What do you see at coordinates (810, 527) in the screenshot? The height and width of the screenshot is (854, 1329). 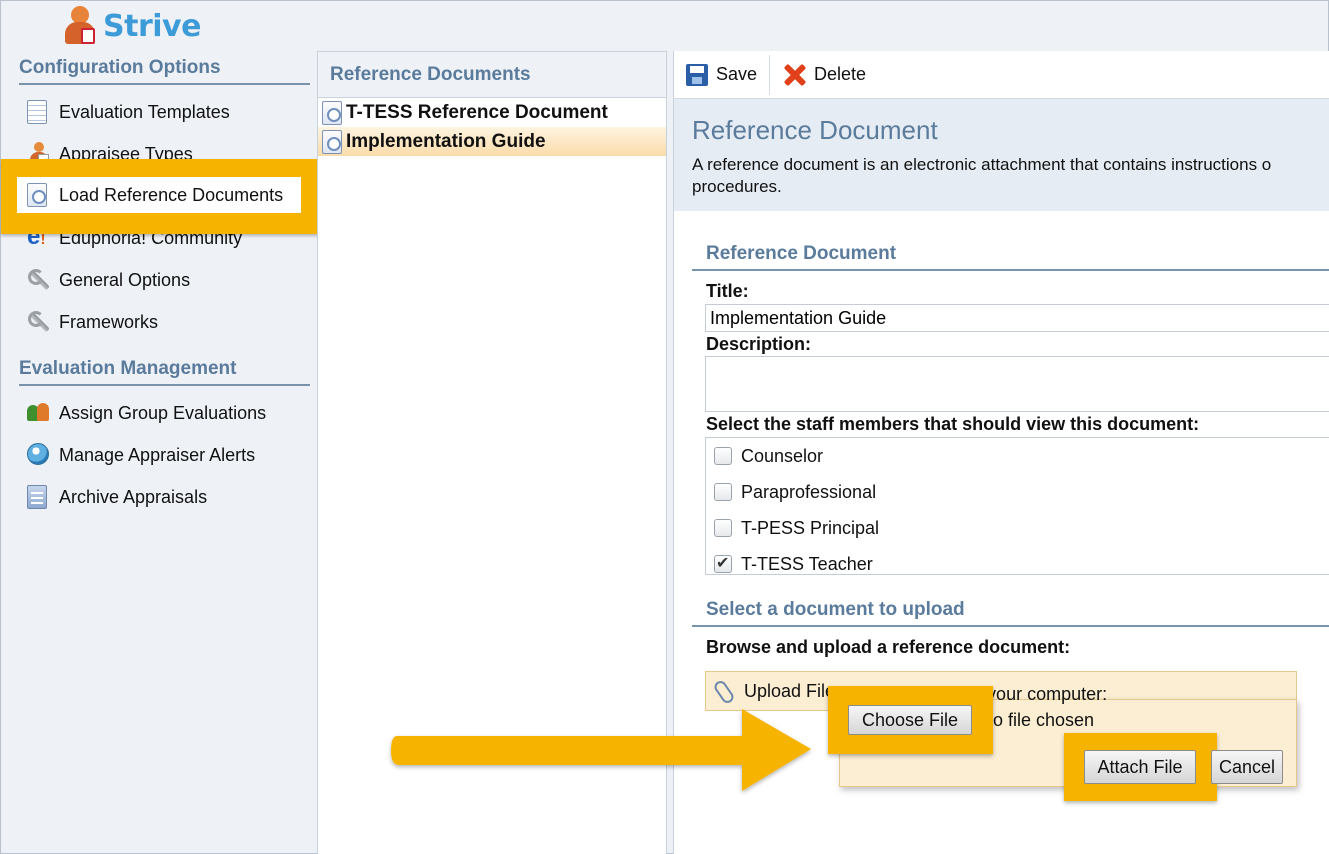 I see `checkbox-label: T-PESS Principal` at bounding box center [810, 527].